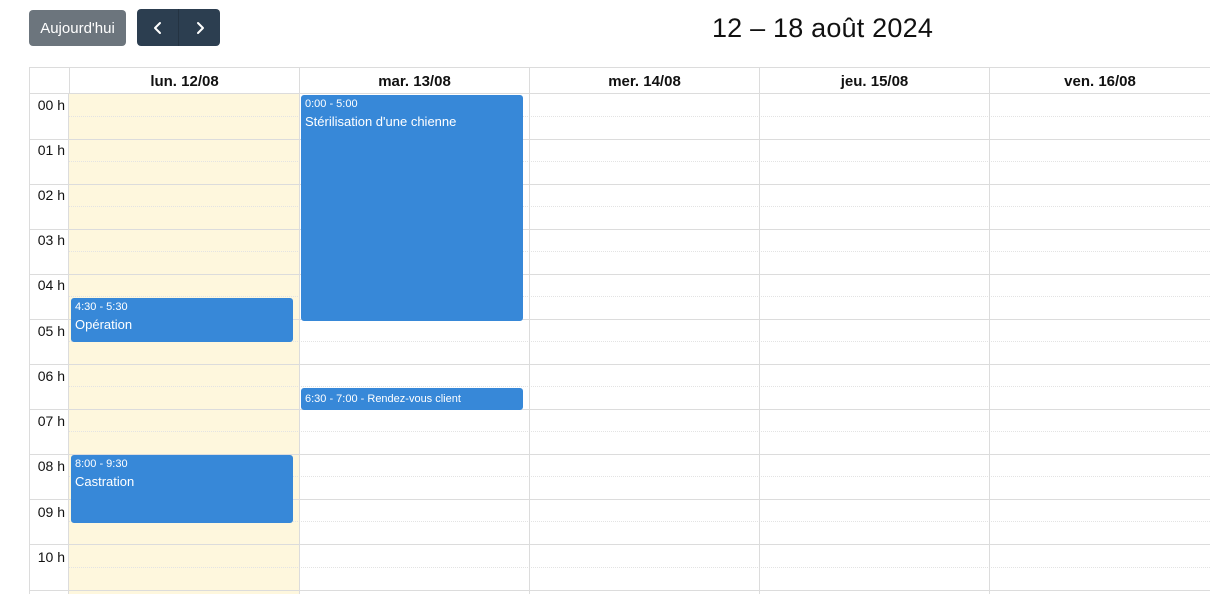  I want to click on day-header-thu: jeu. 15/08, so click(874, 81).